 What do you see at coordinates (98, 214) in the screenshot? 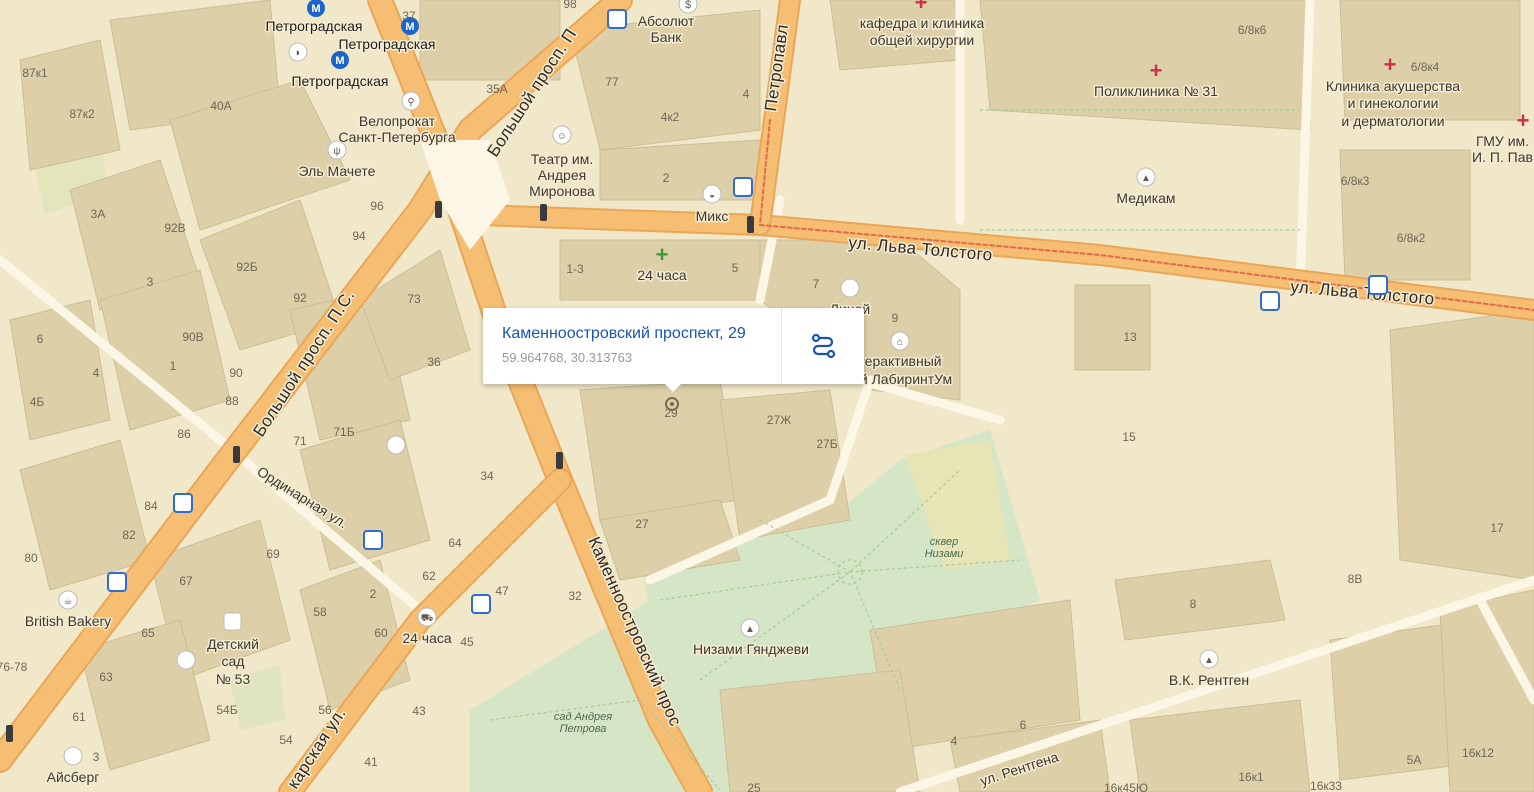
I see `house-number: 3А` at bounding box center [98, 214].